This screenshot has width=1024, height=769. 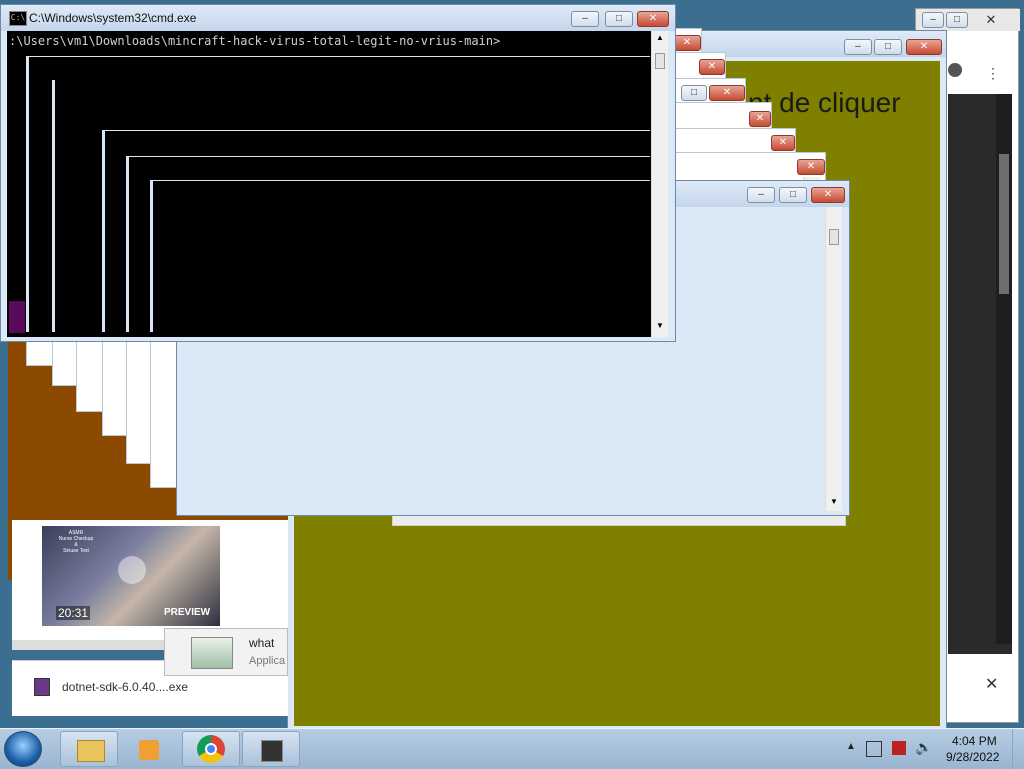 What do you see at coordinates (1004, 224) in the screenshot?
I see `browser-scroll-thumb` at bounding box center [1004, 224].